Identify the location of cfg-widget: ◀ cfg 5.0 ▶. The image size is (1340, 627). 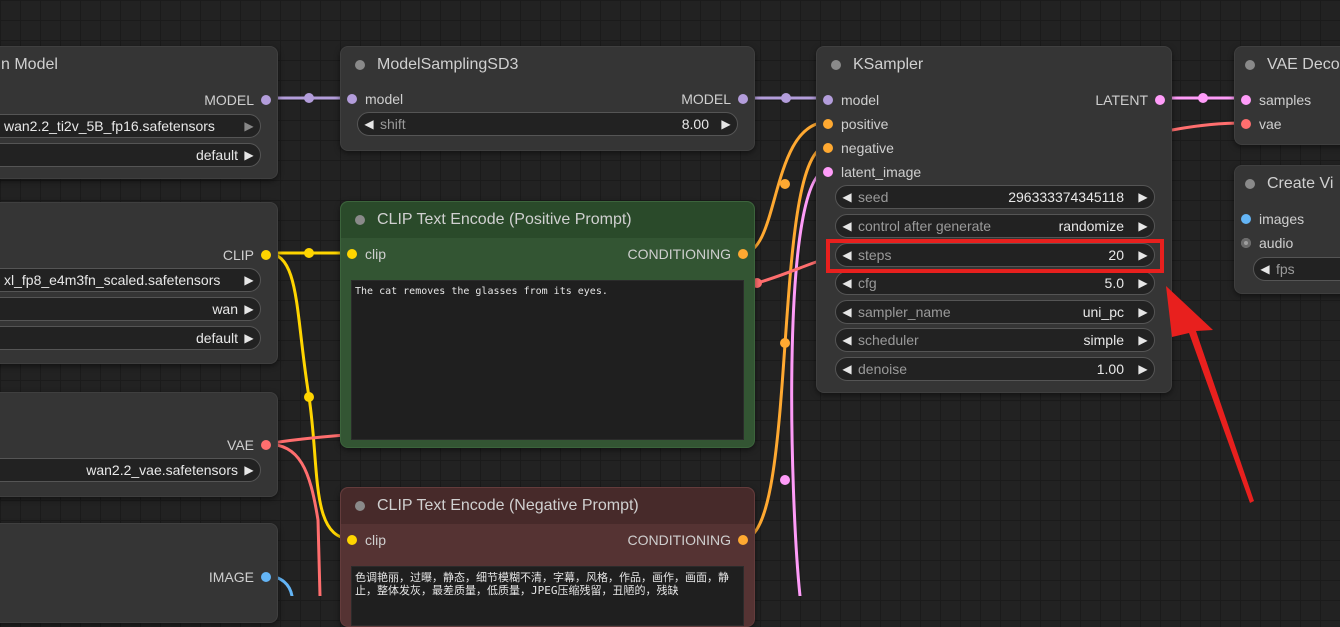
(995, 283).